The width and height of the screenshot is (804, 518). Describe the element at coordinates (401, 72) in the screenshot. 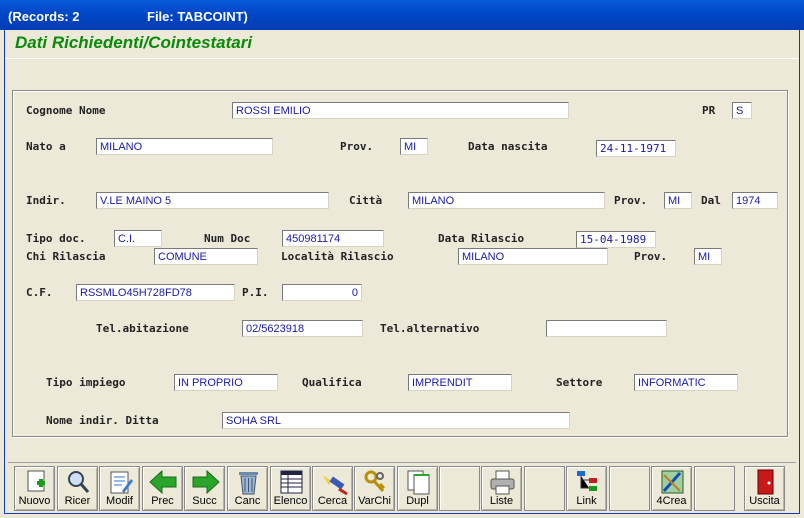

I see `header-separator` at that location.